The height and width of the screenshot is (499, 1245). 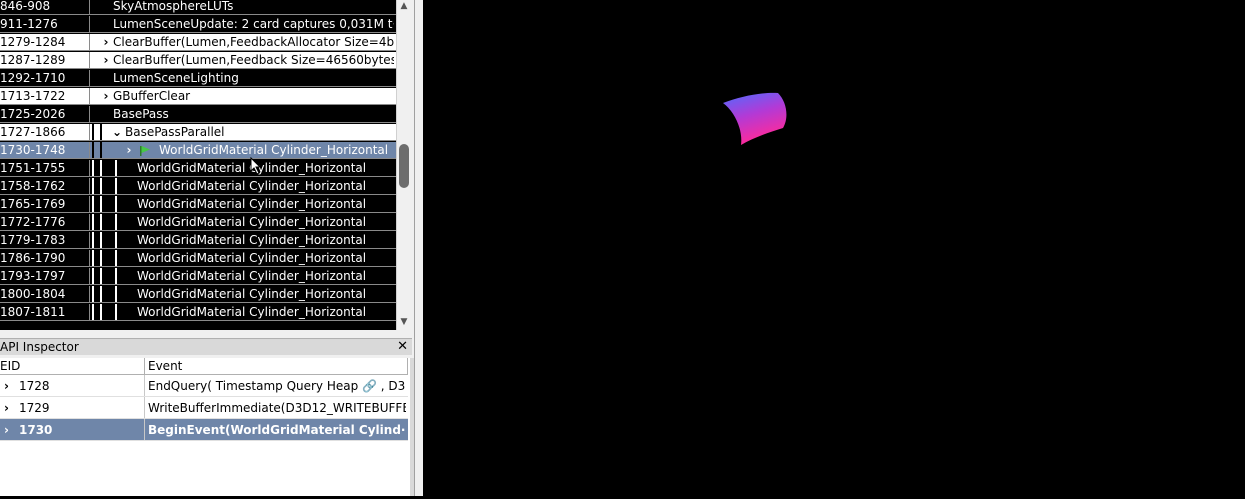 I want to click on event-row: 1292-1710 LumenSceneLighting, so click(x=198, y=78).